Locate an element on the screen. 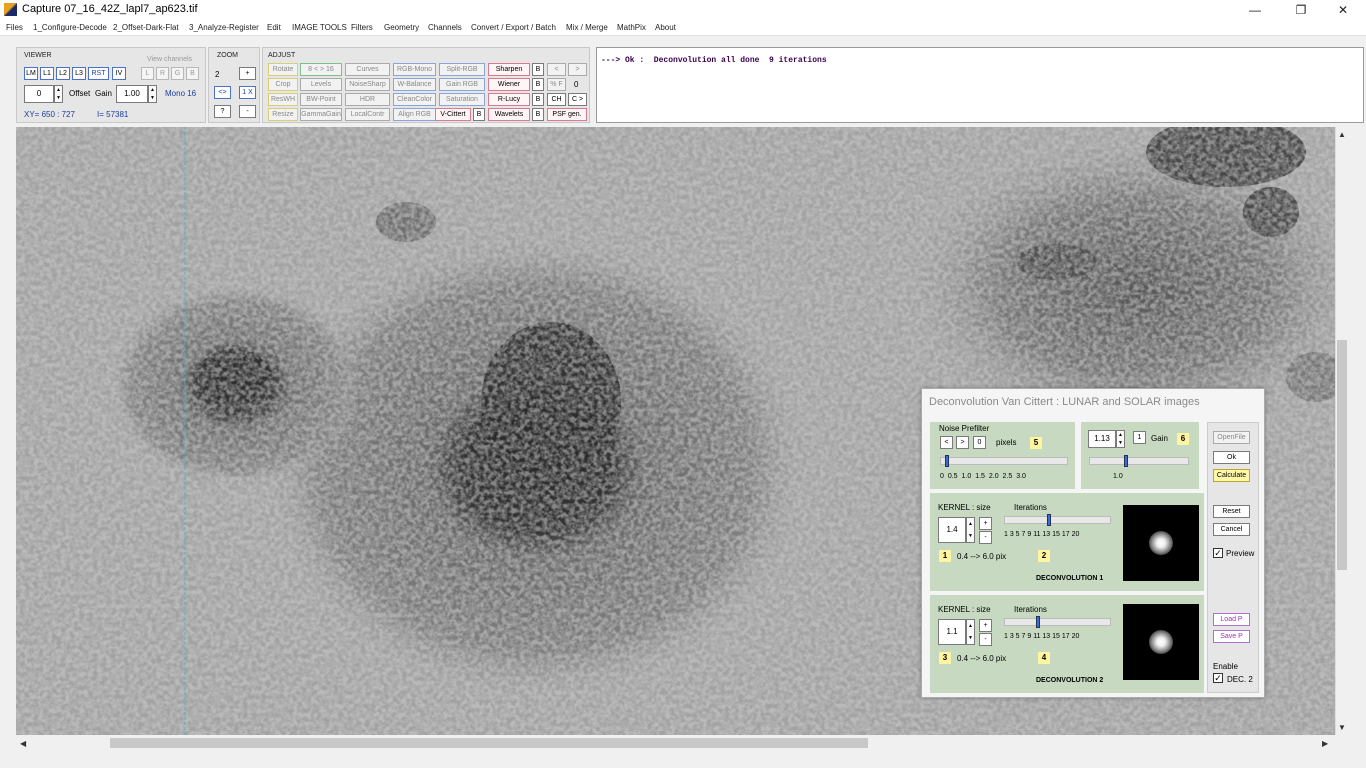 The height and width of the screenshot is (768, 1366). saturation-button: Saturation is located at coordinates (462, 99).